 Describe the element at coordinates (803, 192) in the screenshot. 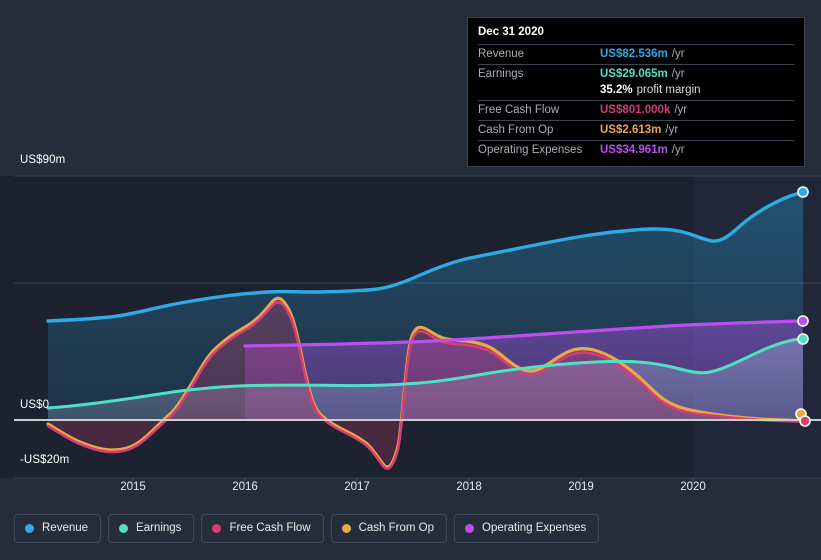

I see `endpoint-revenue` at that location.